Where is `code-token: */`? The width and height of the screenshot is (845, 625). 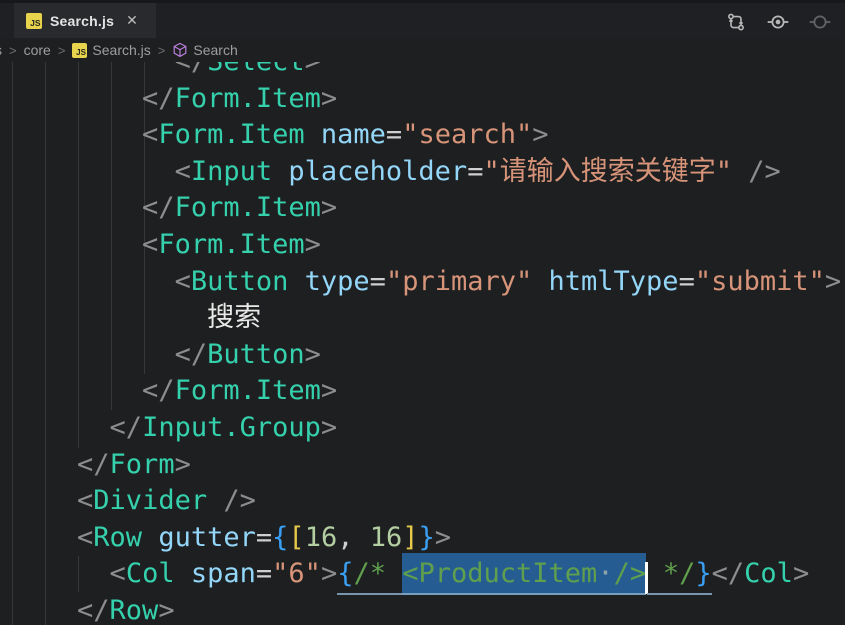 code-token: */ is located at coordinates (671, 577).